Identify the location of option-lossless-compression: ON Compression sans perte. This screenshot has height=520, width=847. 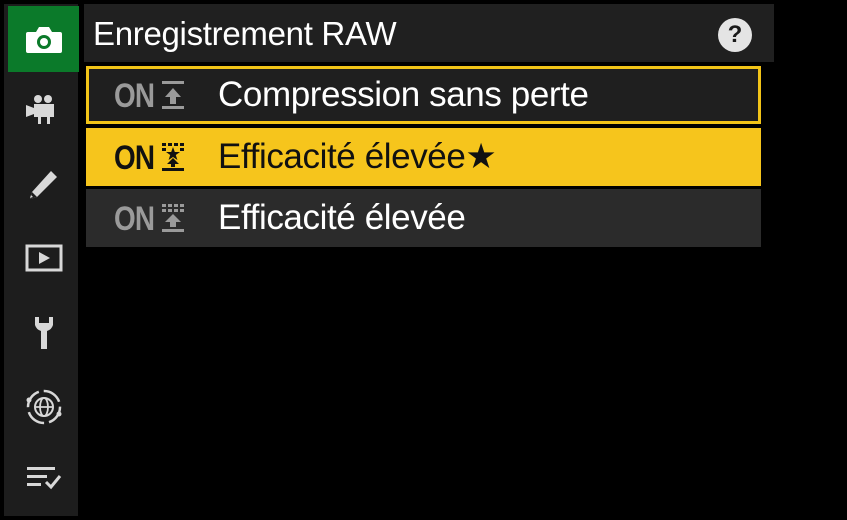
(423, 95).